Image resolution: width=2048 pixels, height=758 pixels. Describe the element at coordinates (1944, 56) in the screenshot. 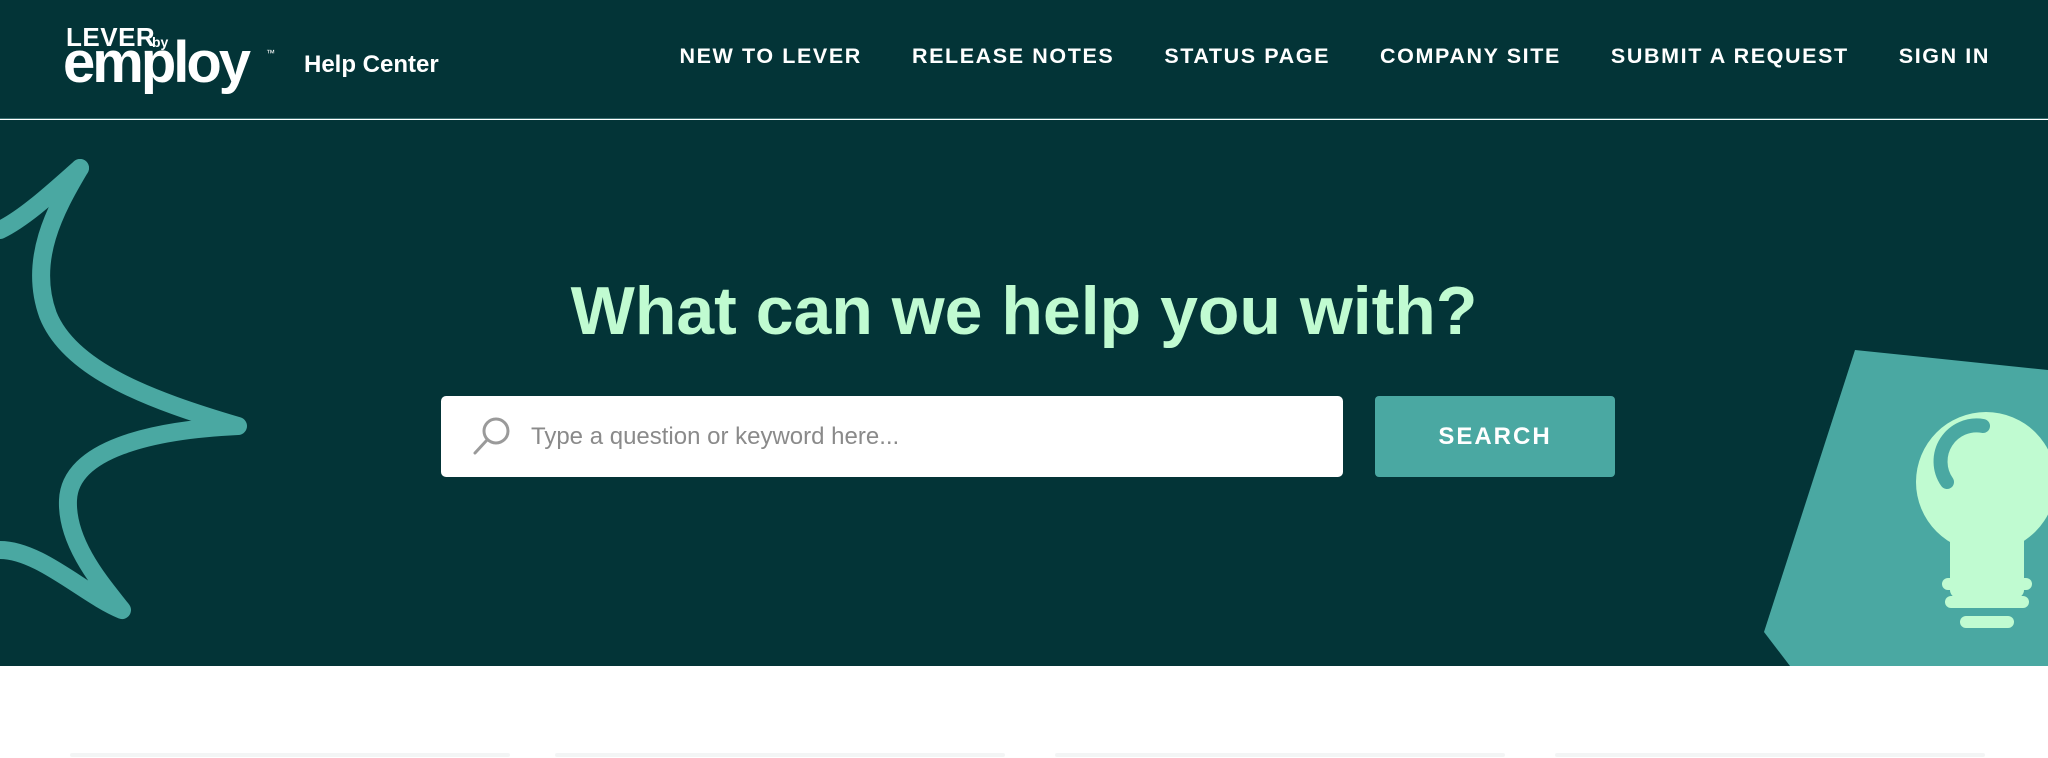

I see `nav-sign-in: SIGN IN` at that location.